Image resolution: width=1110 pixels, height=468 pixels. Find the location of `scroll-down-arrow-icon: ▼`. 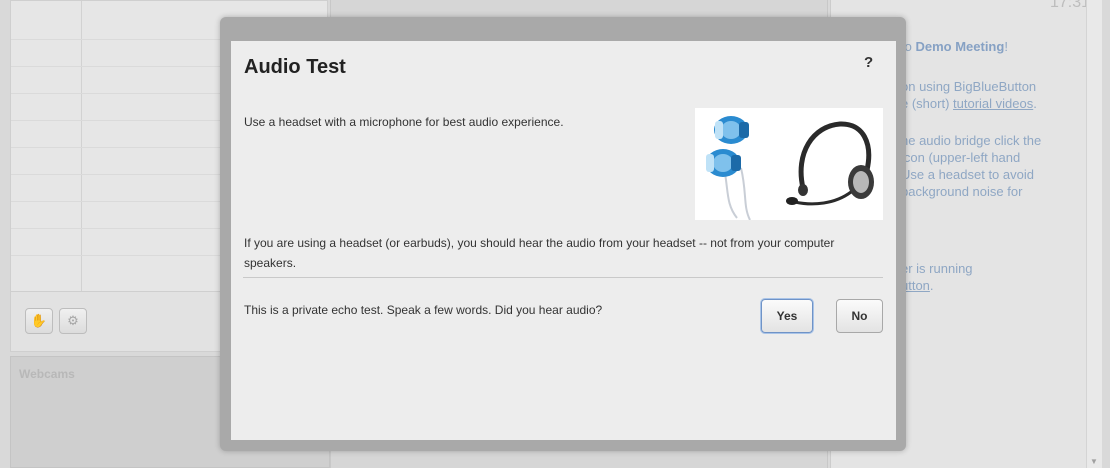

scroll-down-arrow-icon: ▼ is located at coordinates (1094, 461).